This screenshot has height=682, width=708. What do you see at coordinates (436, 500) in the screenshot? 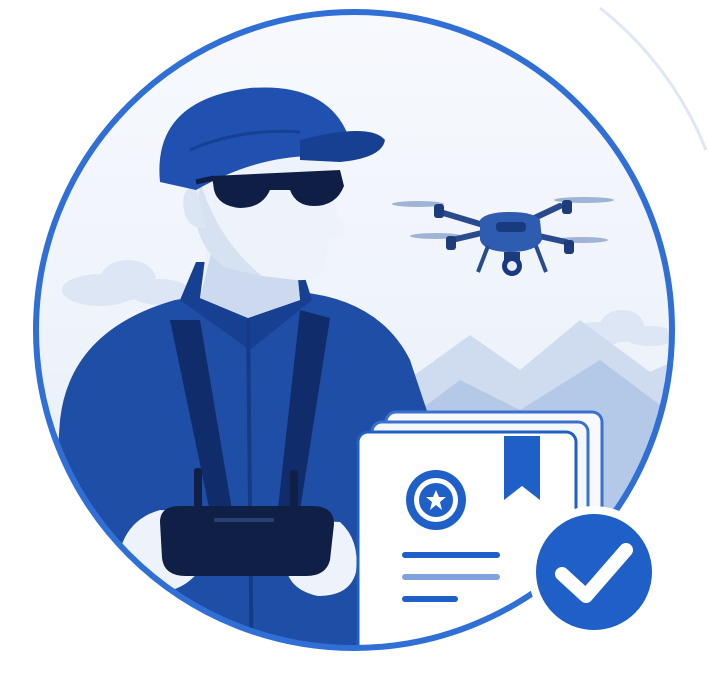
I see `rosette-star-icon` at bounding box center [436, 500].